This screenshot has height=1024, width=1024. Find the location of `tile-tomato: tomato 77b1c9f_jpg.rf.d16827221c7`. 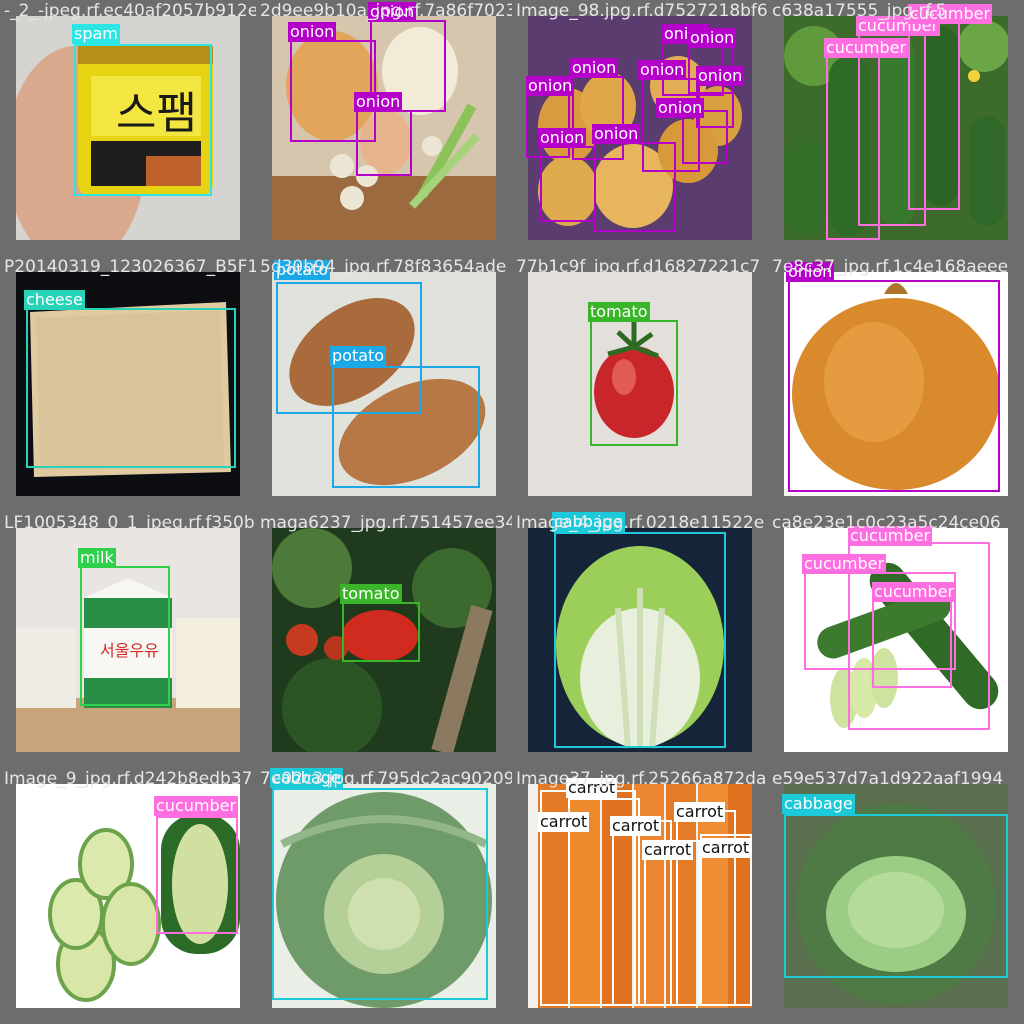

tile-tomato: tomato 77b1c9f_jpg.rf.d16827221c7 is located at coordinates (640, 384).